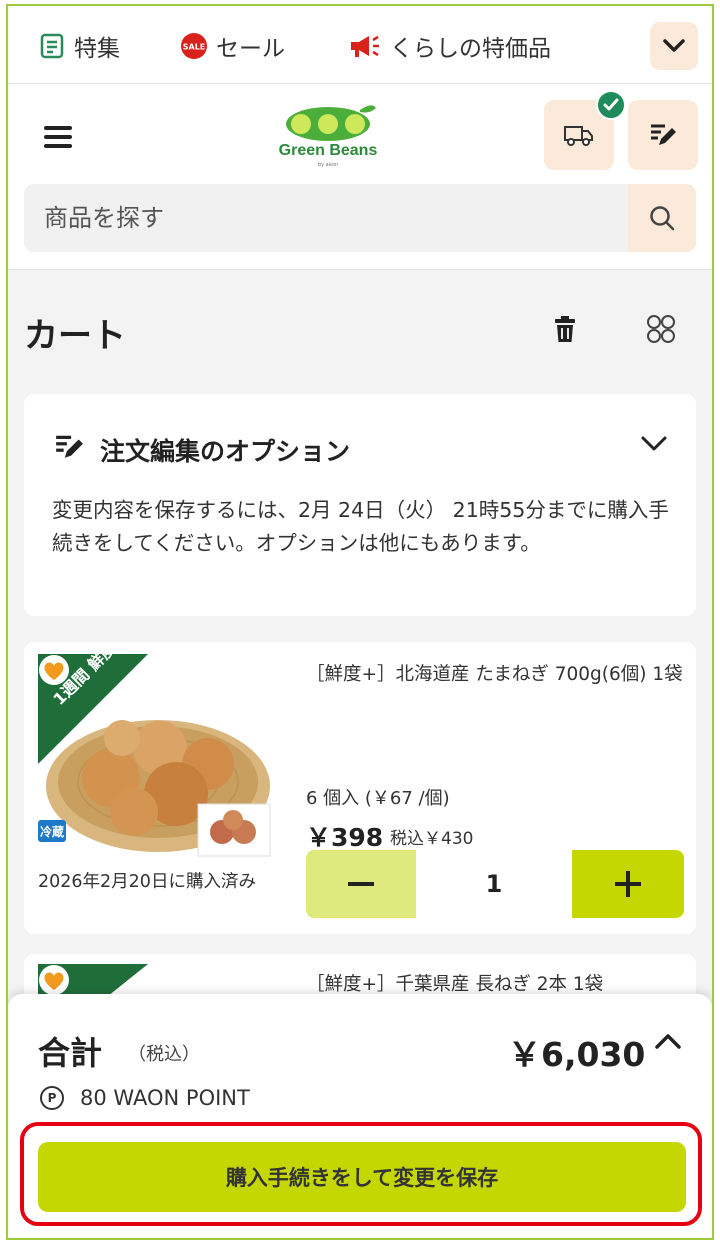 This screenshot has height=1244, width=720. I want to click on total-label: 合計, so click(70, 1053).